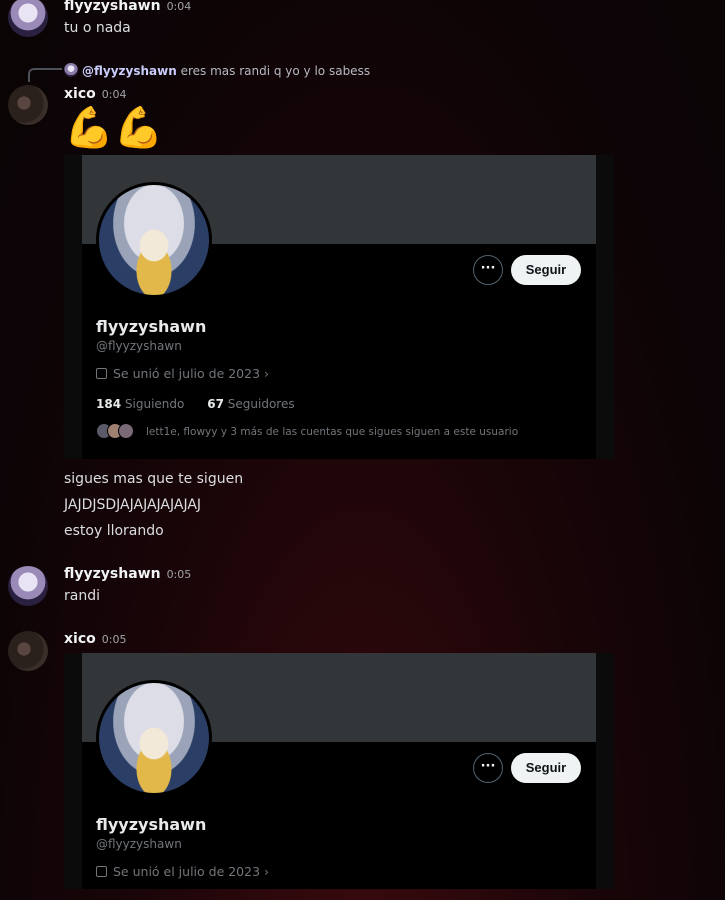 The height and width of the screenshot is (900, 725). Describe the element at coordinates (109, 404) in the screenshot. I see `following-count: 184` at that location.